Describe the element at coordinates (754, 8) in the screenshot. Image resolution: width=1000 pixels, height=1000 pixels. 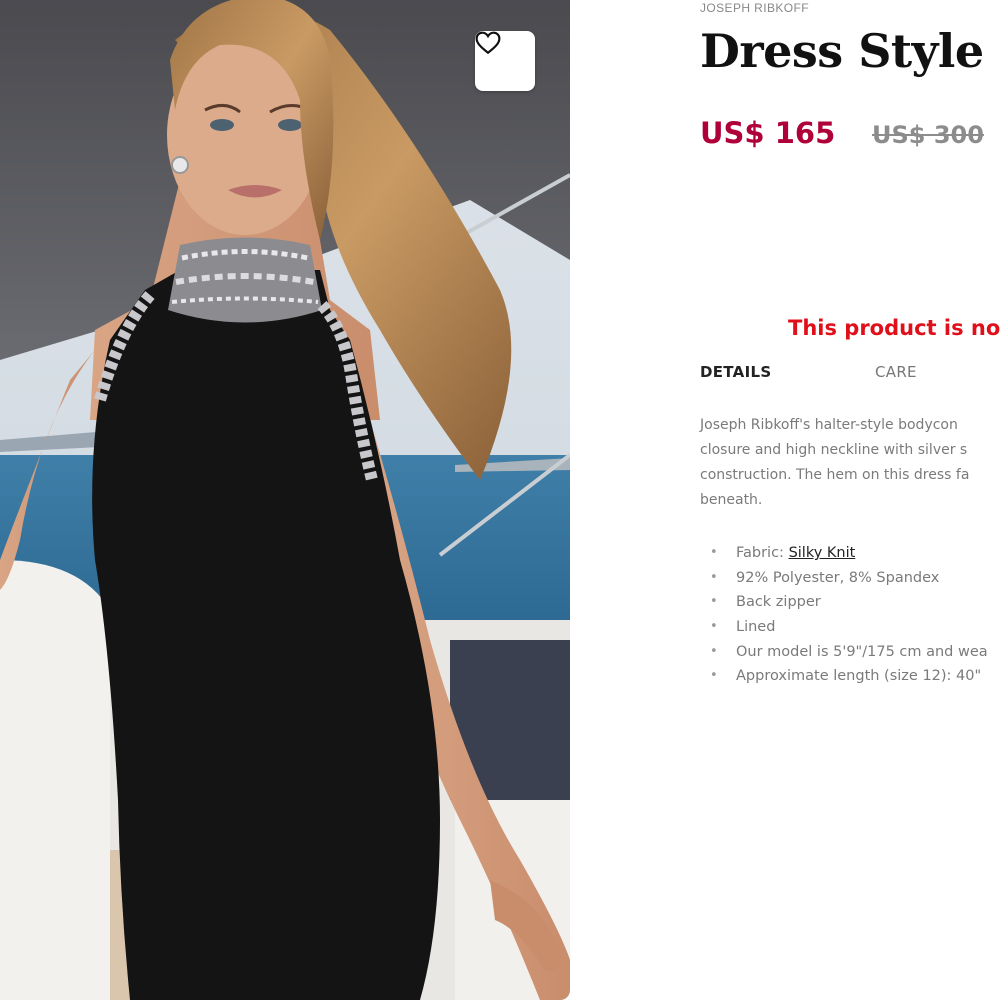
I see `brand-name: JOSEPH RIBKOFF` at that location.